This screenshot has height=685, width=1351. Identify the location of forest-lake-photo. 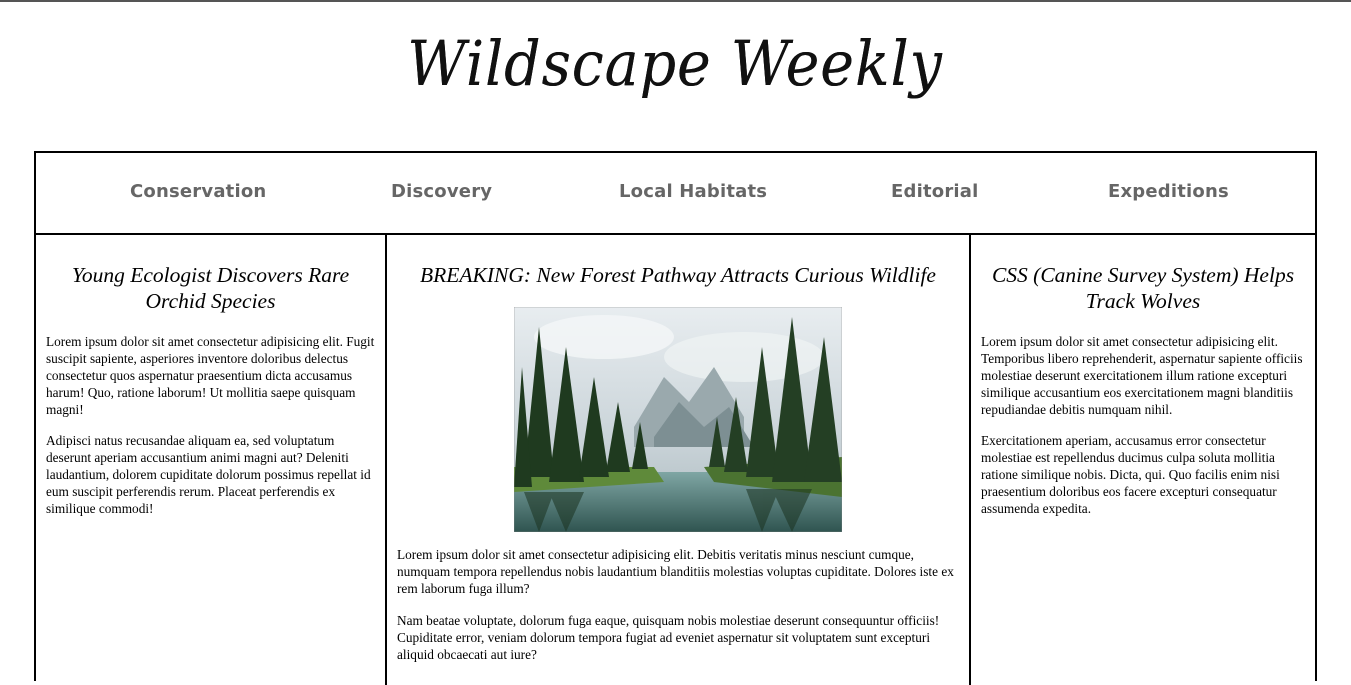
(678, 419).